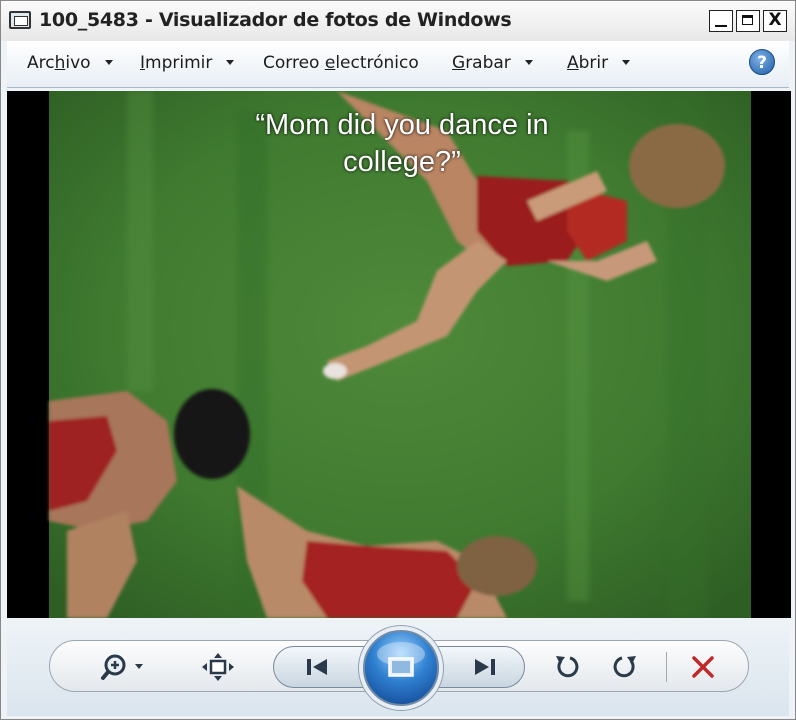  Describe the element at coordinates (179, 63) in the screenshot. I see `menu-label: mprimir` at that location.